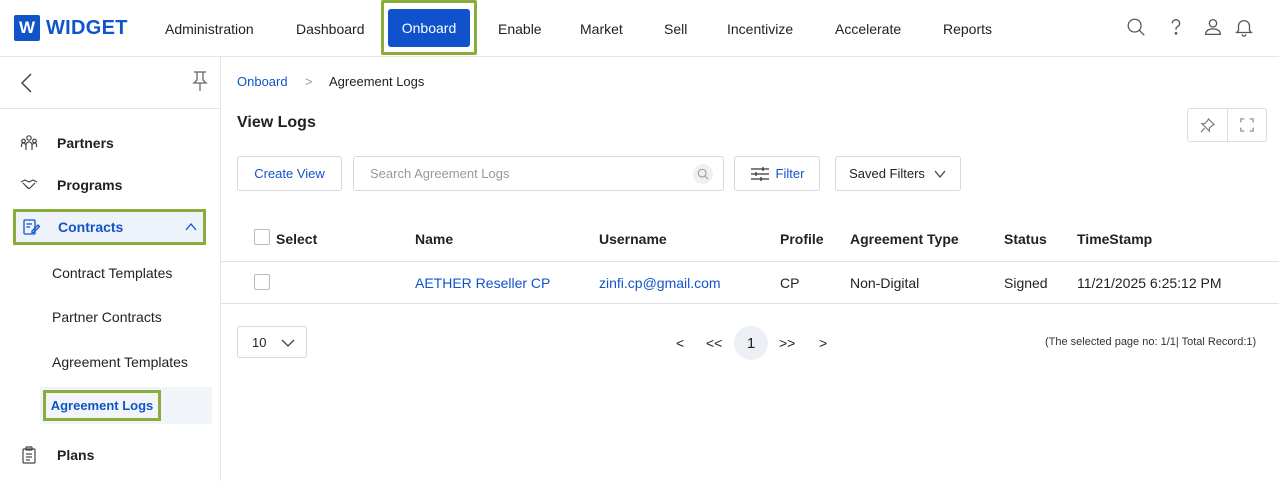  I want to click on logo-text: WIDGET, so click(87, 27).